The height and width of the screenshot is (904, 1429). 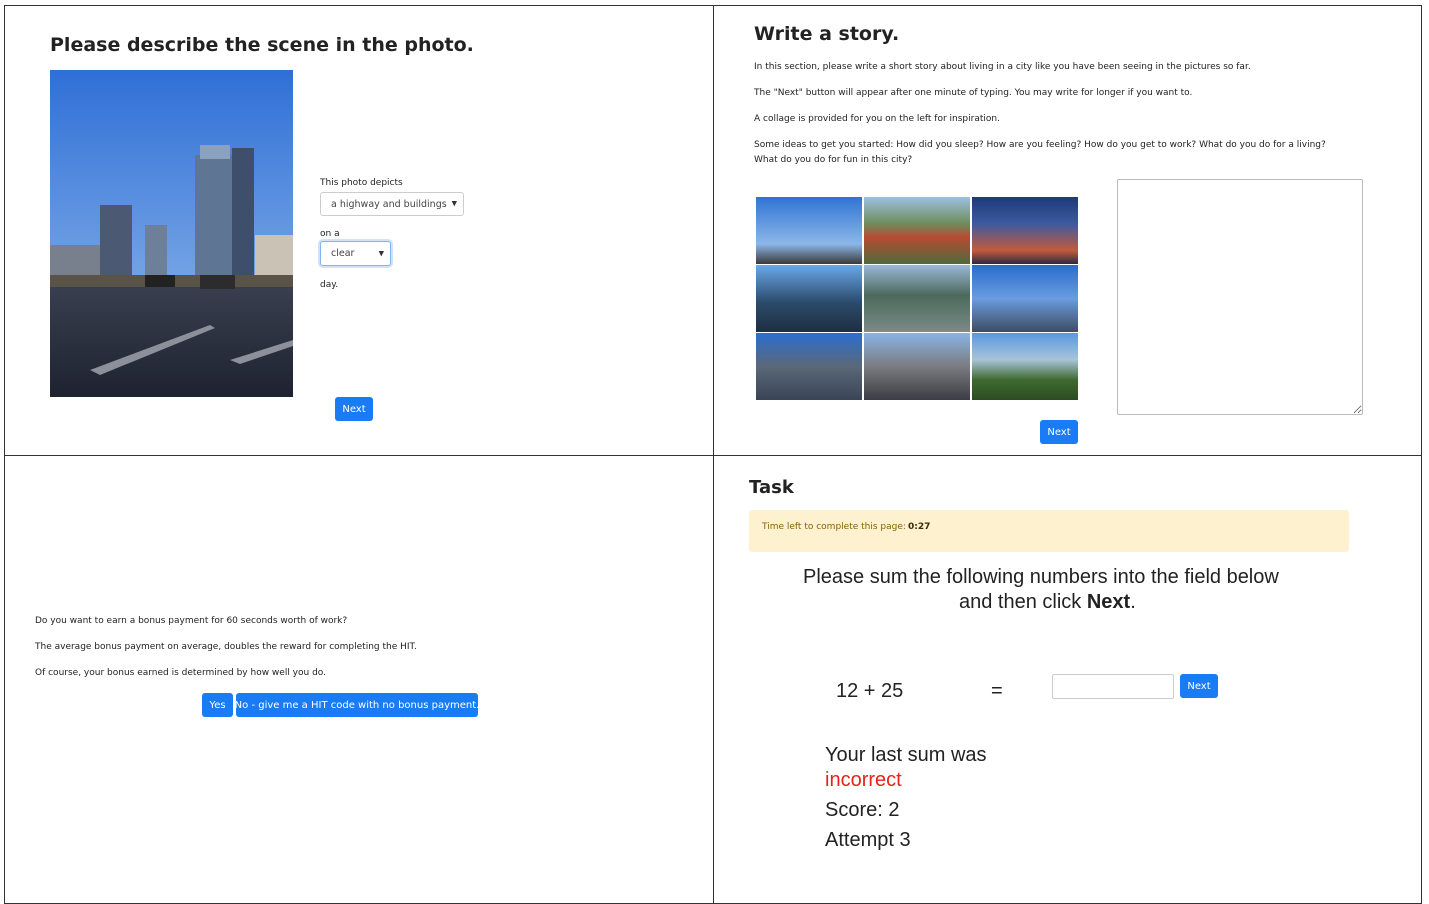 What do you see at coordinates (1133, 602) in the screenshot?
I see `instruction-period: .` at bounding box center [1133, 602].